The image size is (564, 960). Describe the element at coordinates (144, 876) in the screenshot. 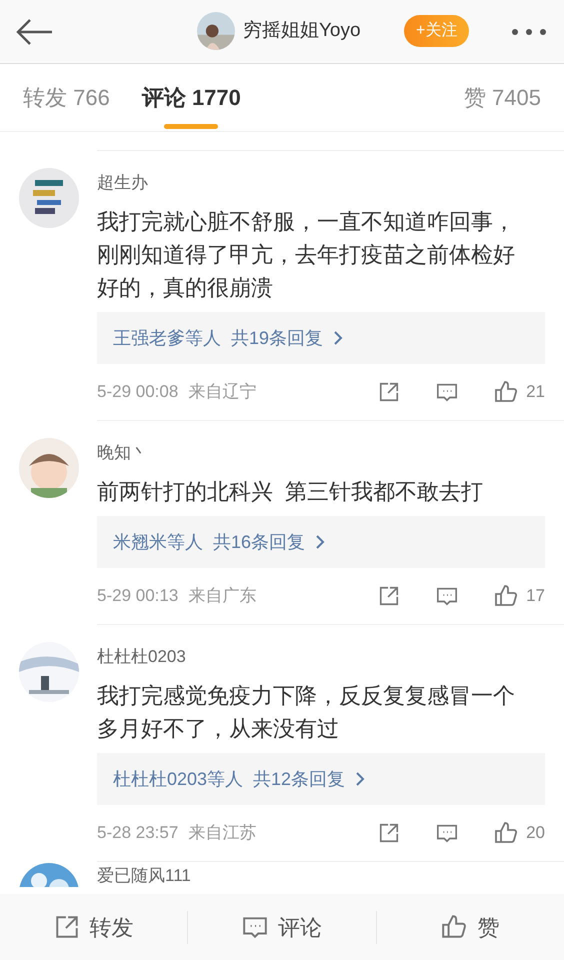

I see `user-name: 爱已随风111` at that location.